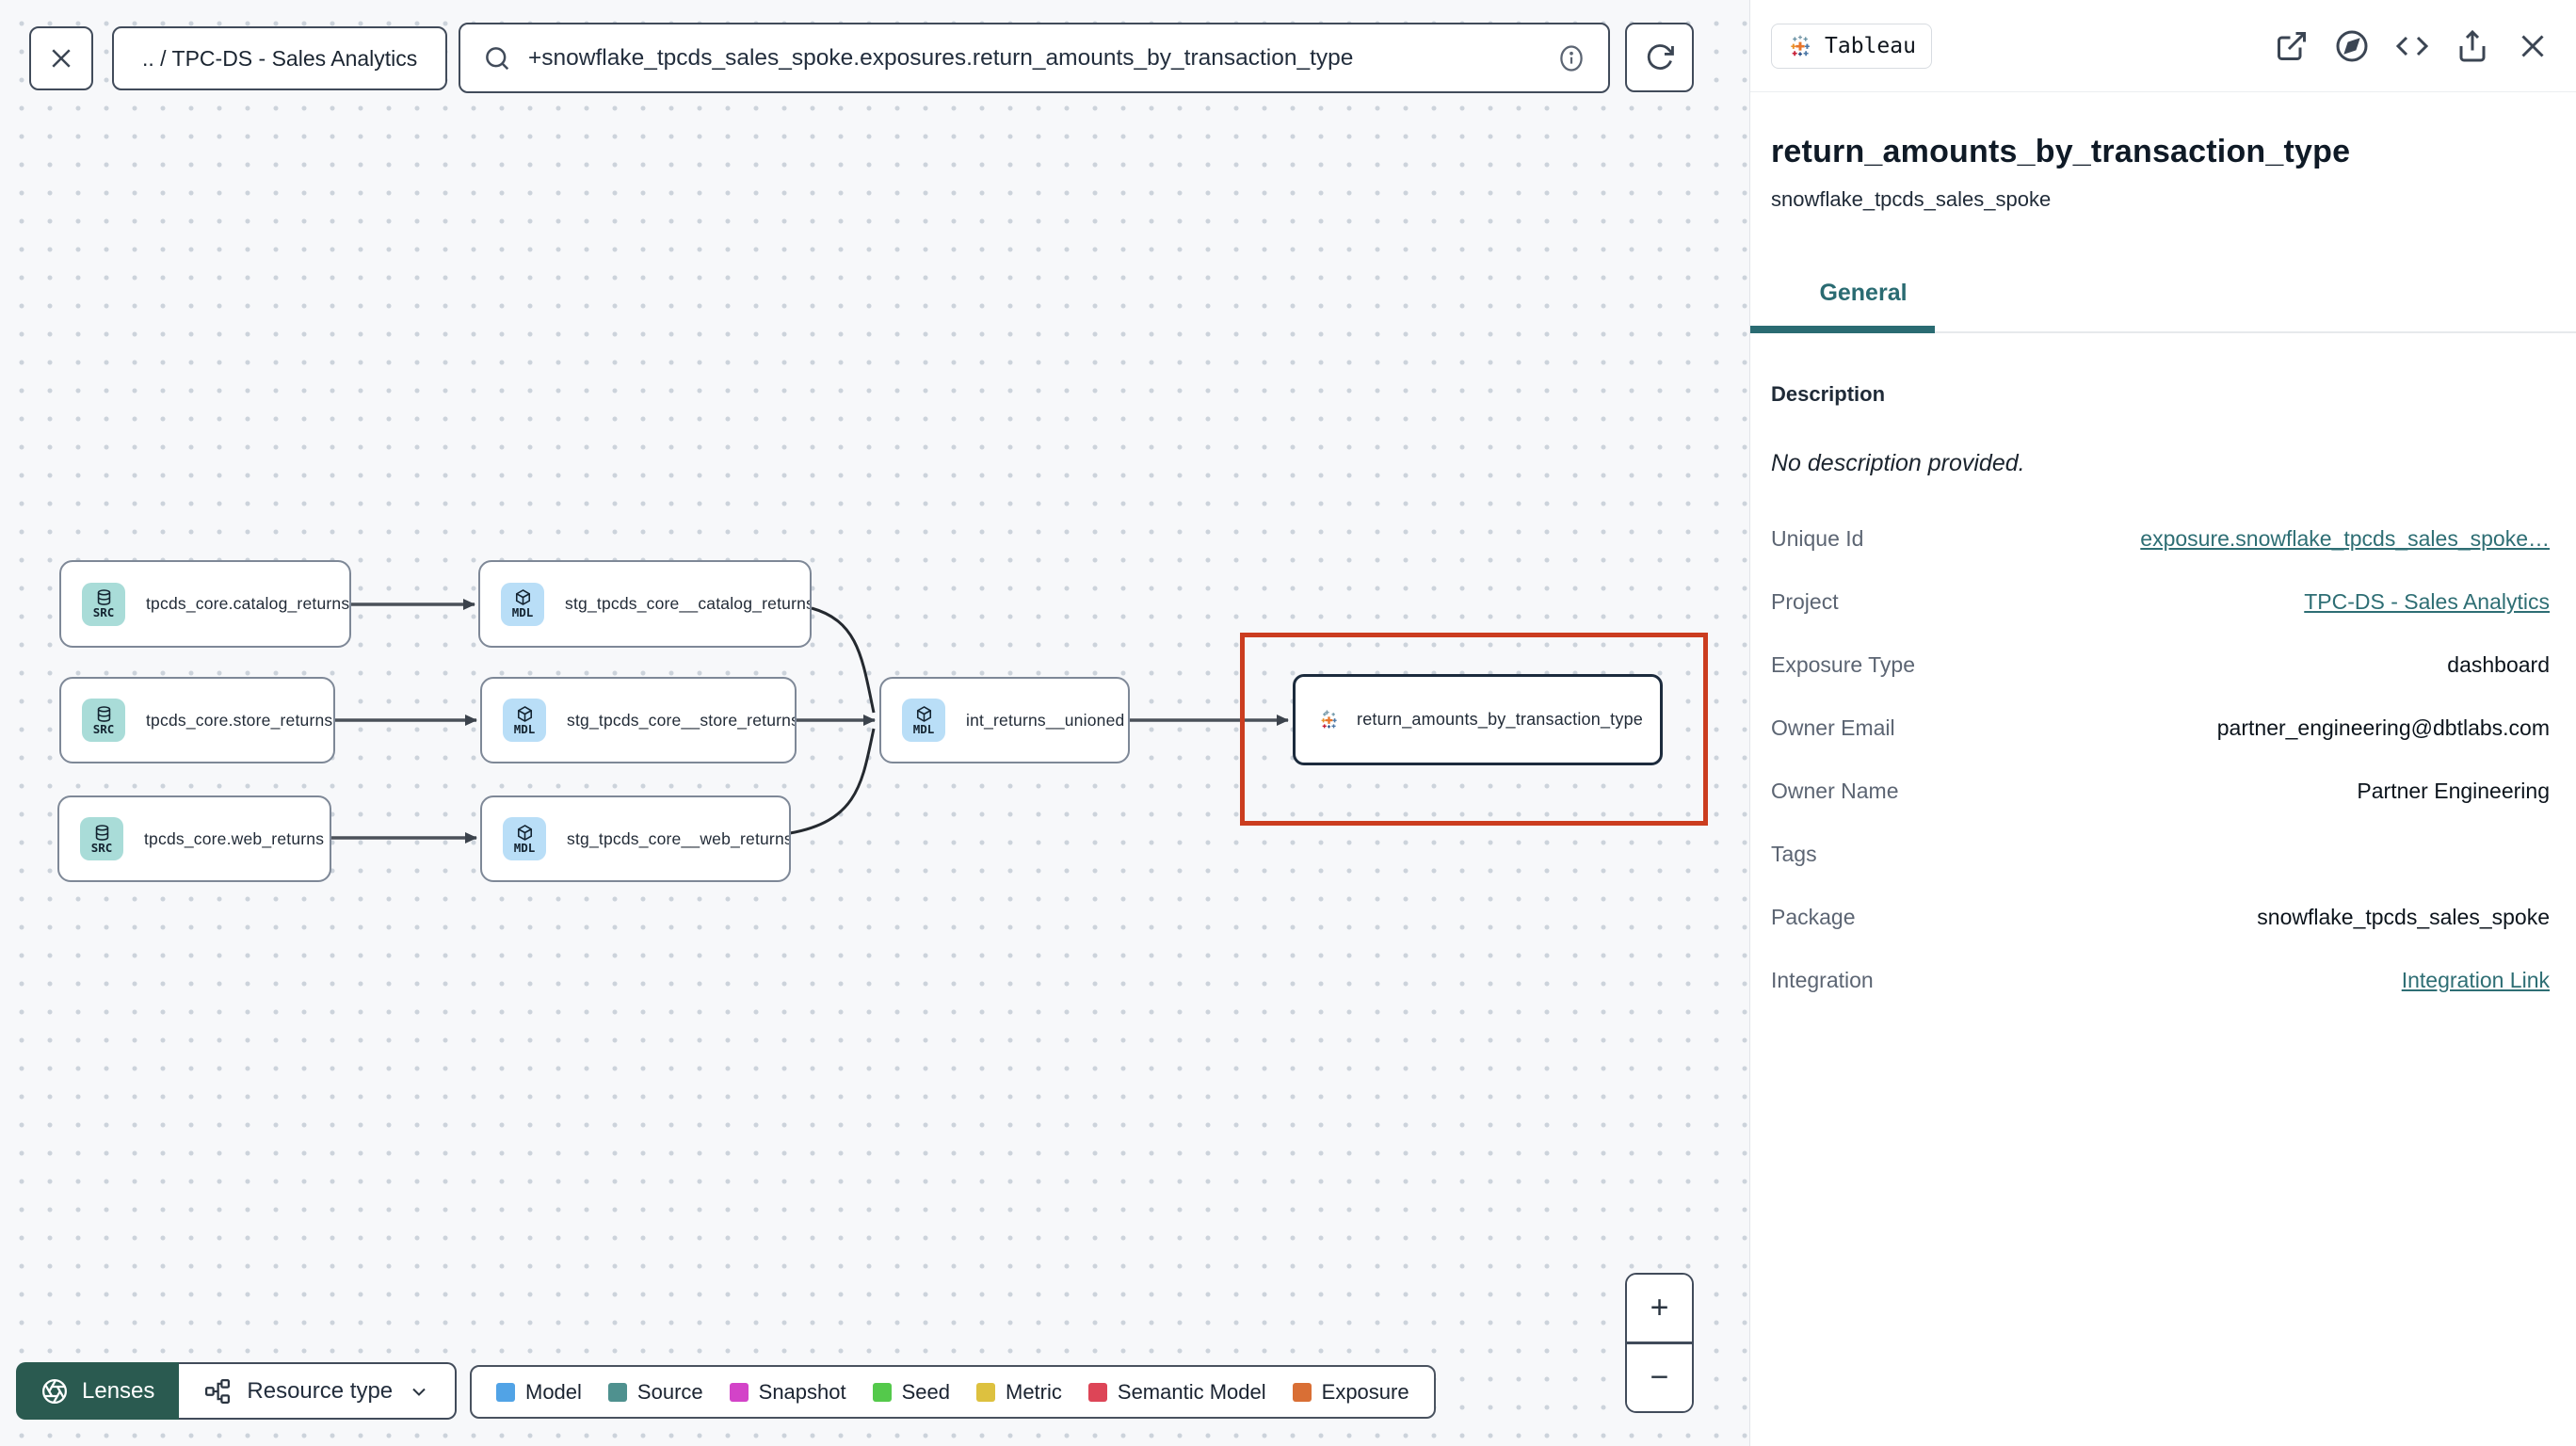 This screenshot has width=2576, height=1446. What do you see at coordinates (1045, 720) in the screenshot?
I see `node-label: int_returns__unioned` at bounding box center [1045, 720].